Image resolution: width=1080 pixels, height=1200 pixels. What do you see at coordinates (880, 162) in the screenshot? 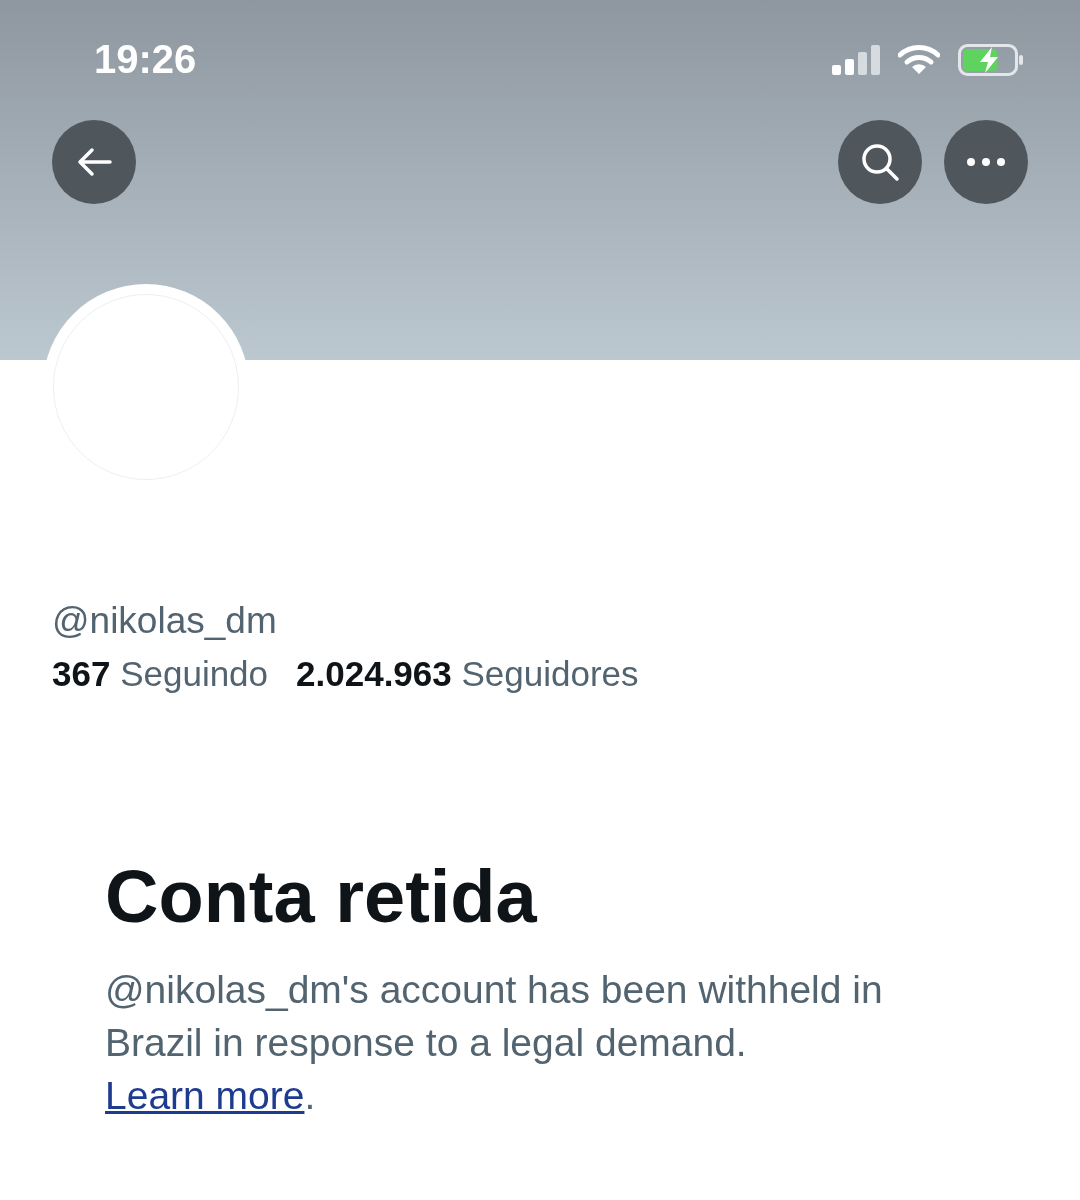
I see `search-icon` at bounding box center [880, 162].